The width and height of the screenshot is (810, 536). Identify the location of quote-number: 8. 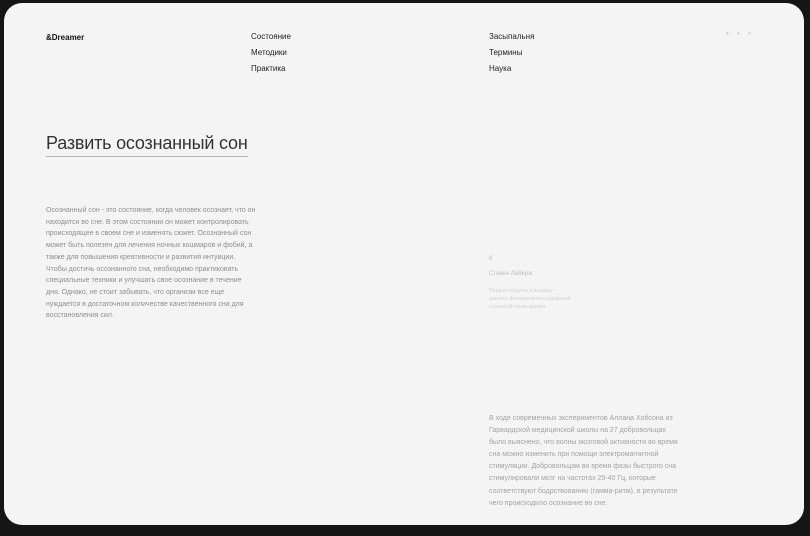
(491, 259).